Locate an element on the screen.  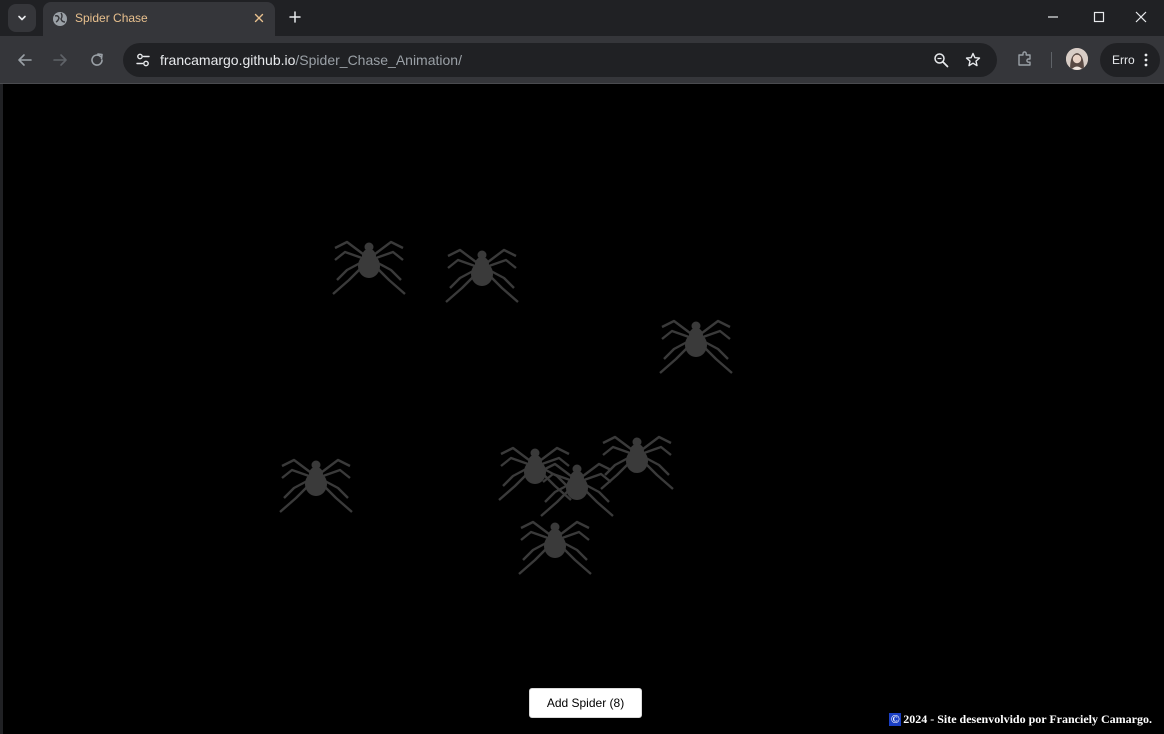
magnifier-icon is located at coordinates (941, 60).